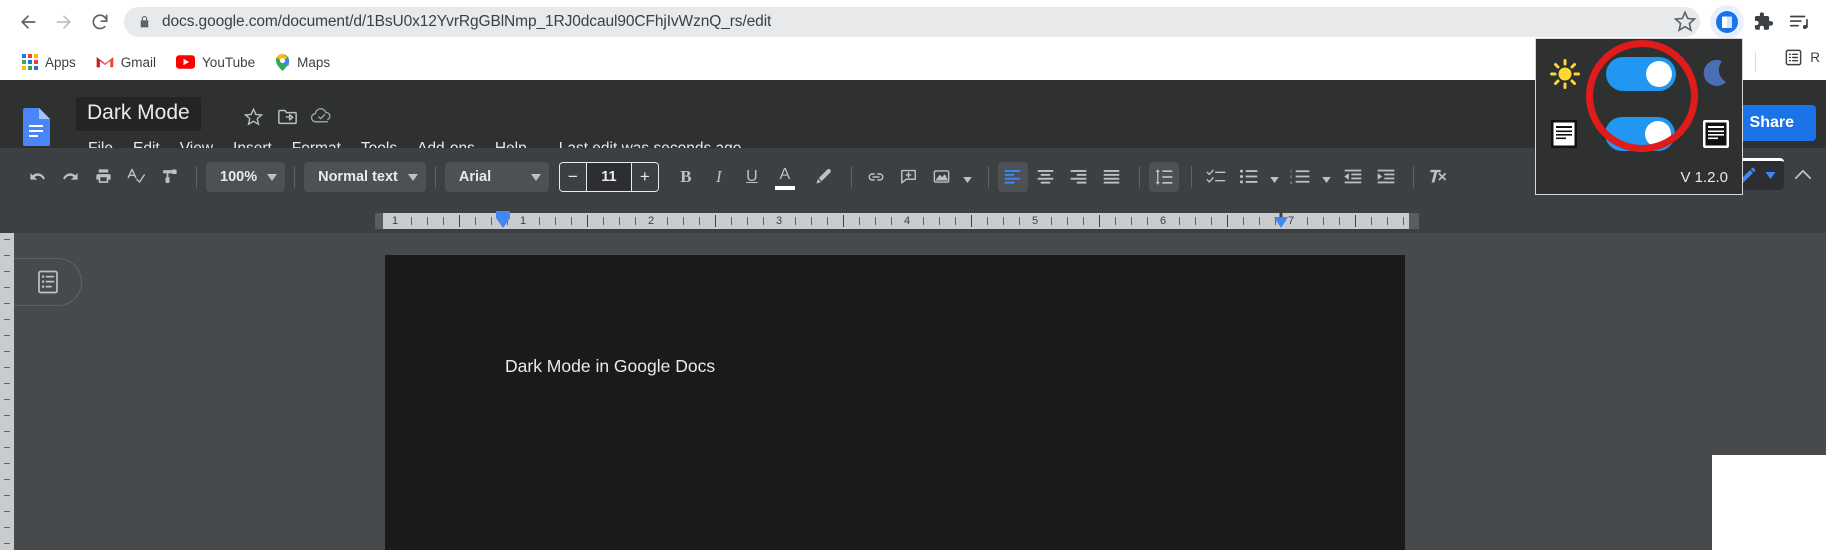 The image size is (1826, 550). I want to click on sun-icon, so click(1565, 74).